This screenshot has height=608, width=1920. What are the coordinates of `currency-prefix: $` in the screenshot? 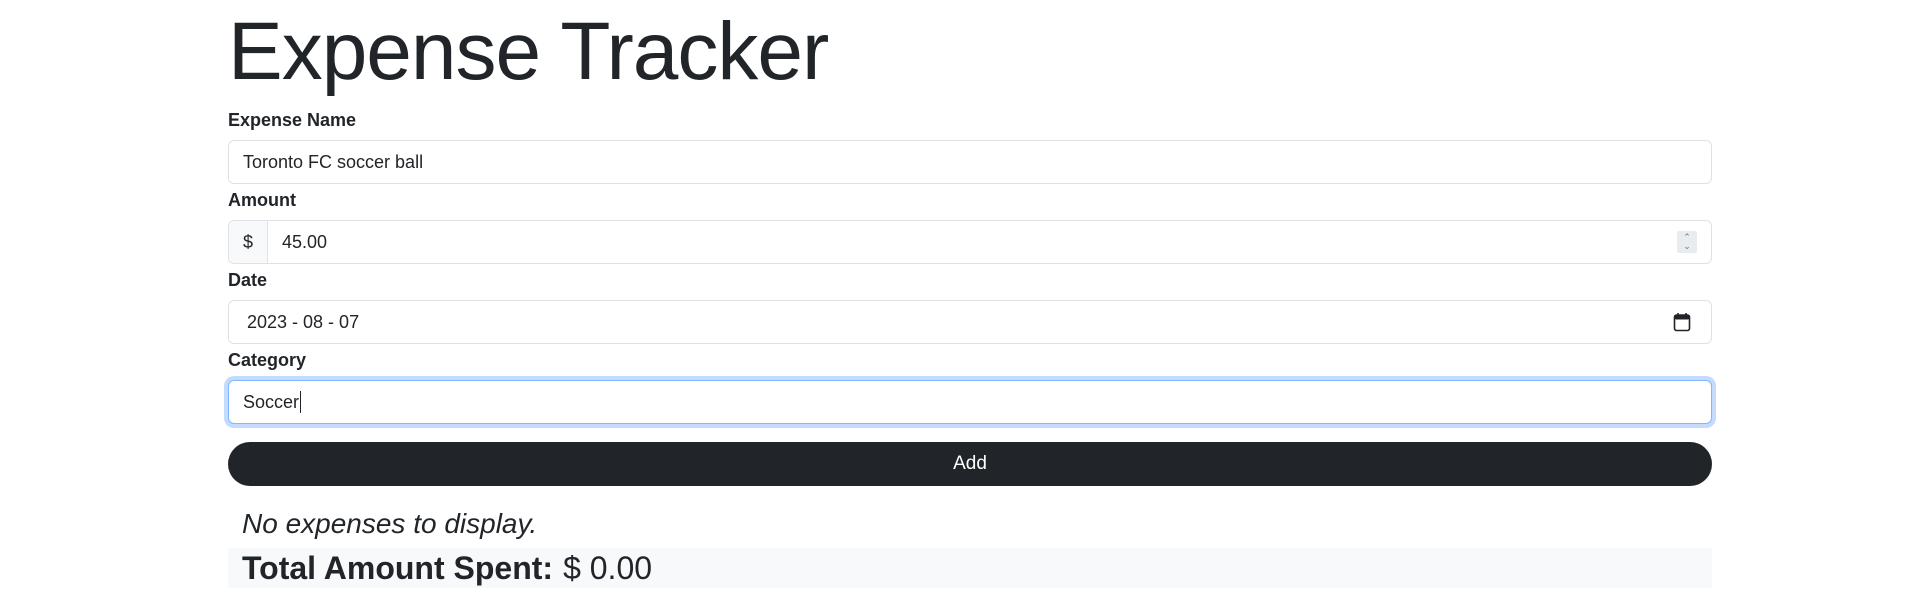 It's located at (248, 242).